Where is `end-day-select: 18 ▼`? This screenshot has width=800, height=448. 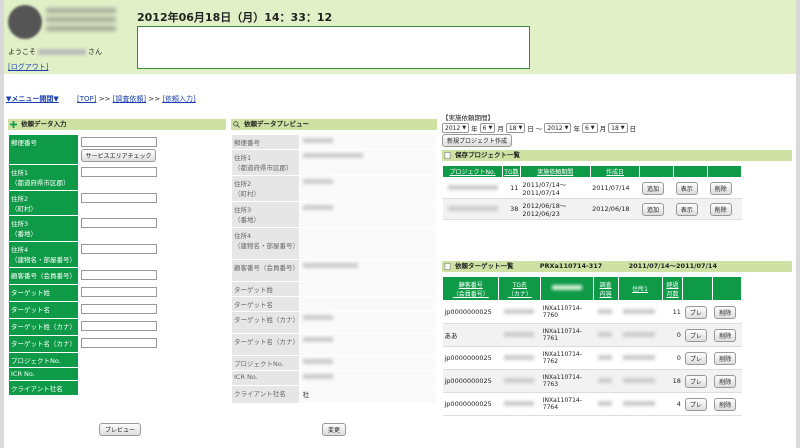 end-day-select: 18 ▼ is located at coordinates (618, 128).